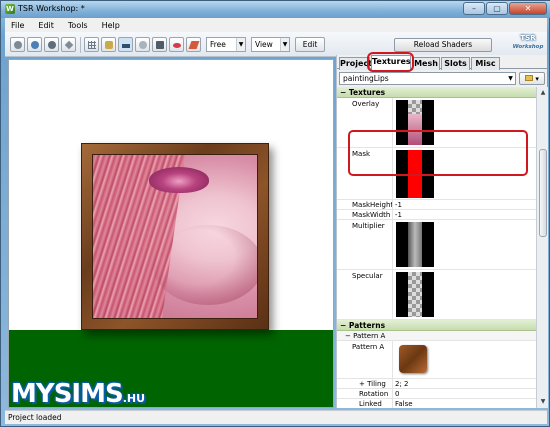 This screenshot has width=550, height=427. What do you see at coordinates (275, 9) in the screenshot?
I see `title-bar: W TSR Workshop: * – ▢ ✕` at bounding box center [275, 9].